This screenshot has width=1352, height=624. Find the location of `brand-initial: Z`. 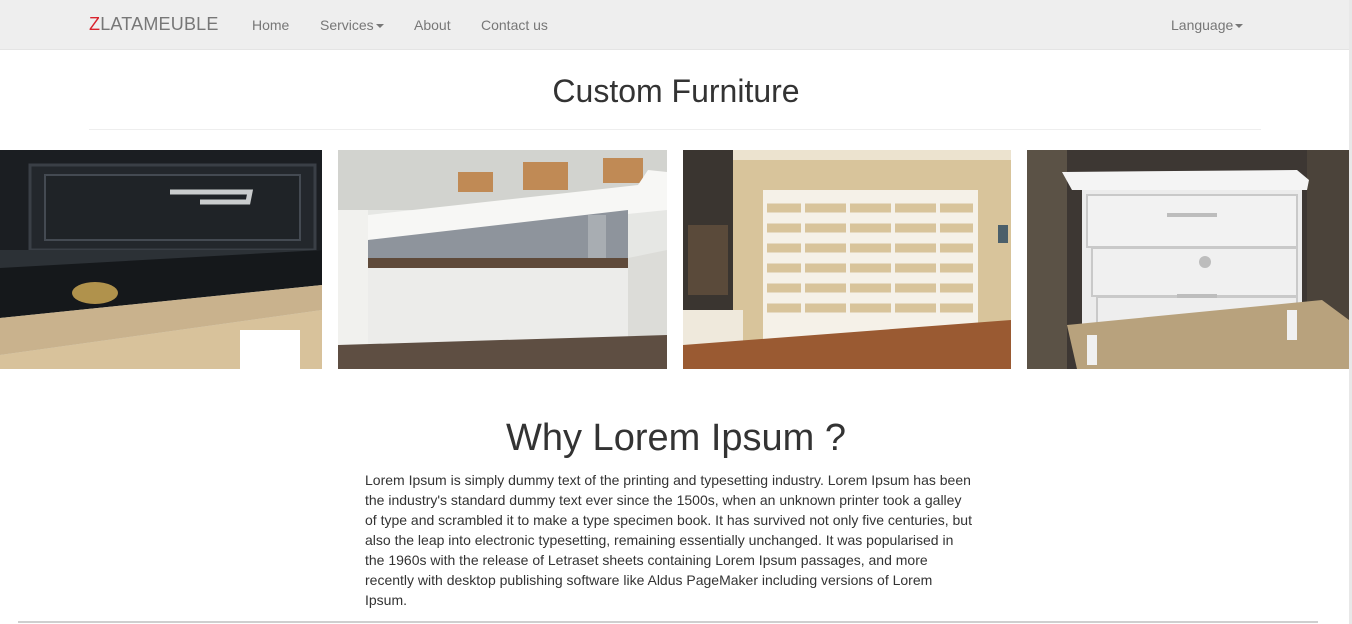

brand-initial: Z is located at coordinates (95, 24).